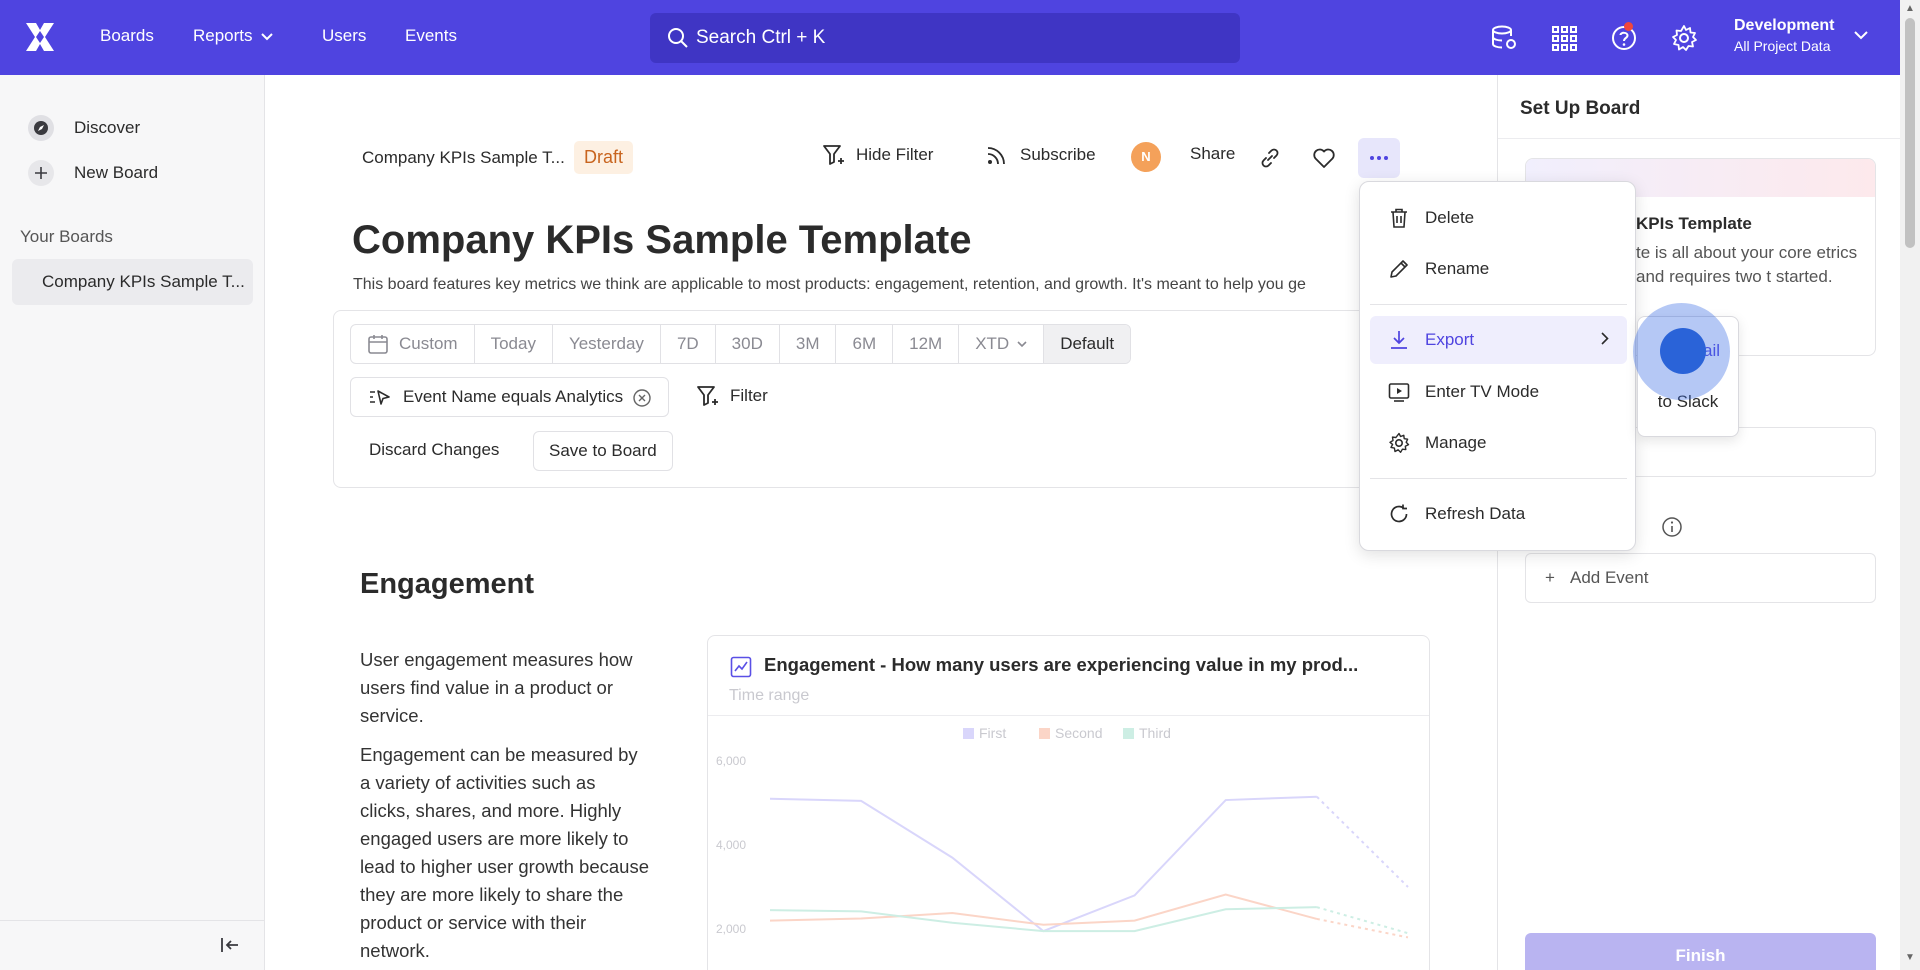  What do you see at coordinates (40, 37) in the screenshot?
I see `logo-icon` at bounding box center [40, 37].